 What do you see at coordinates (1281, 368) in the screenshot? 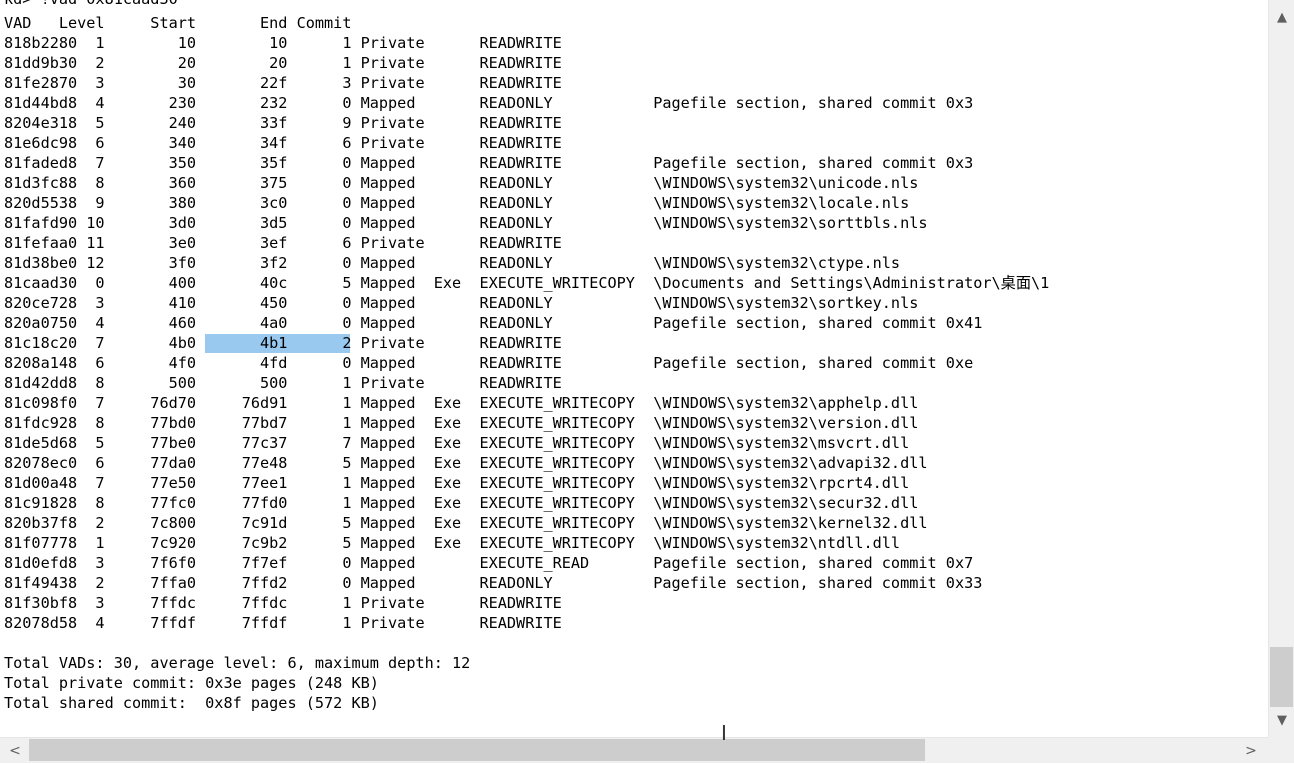
I see `vertical-scrollbar: ▲ ▼` at bounding box center [1281, 368].